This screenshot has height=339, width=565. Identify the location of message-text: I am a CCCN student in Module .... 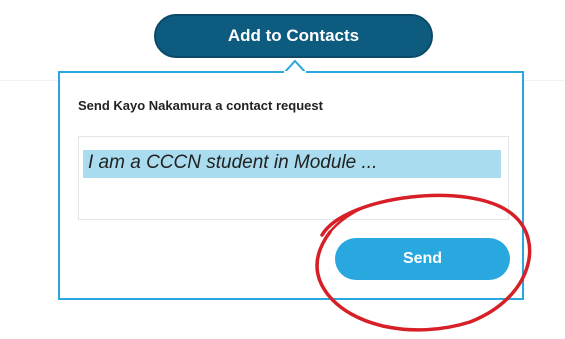
(232, 163).